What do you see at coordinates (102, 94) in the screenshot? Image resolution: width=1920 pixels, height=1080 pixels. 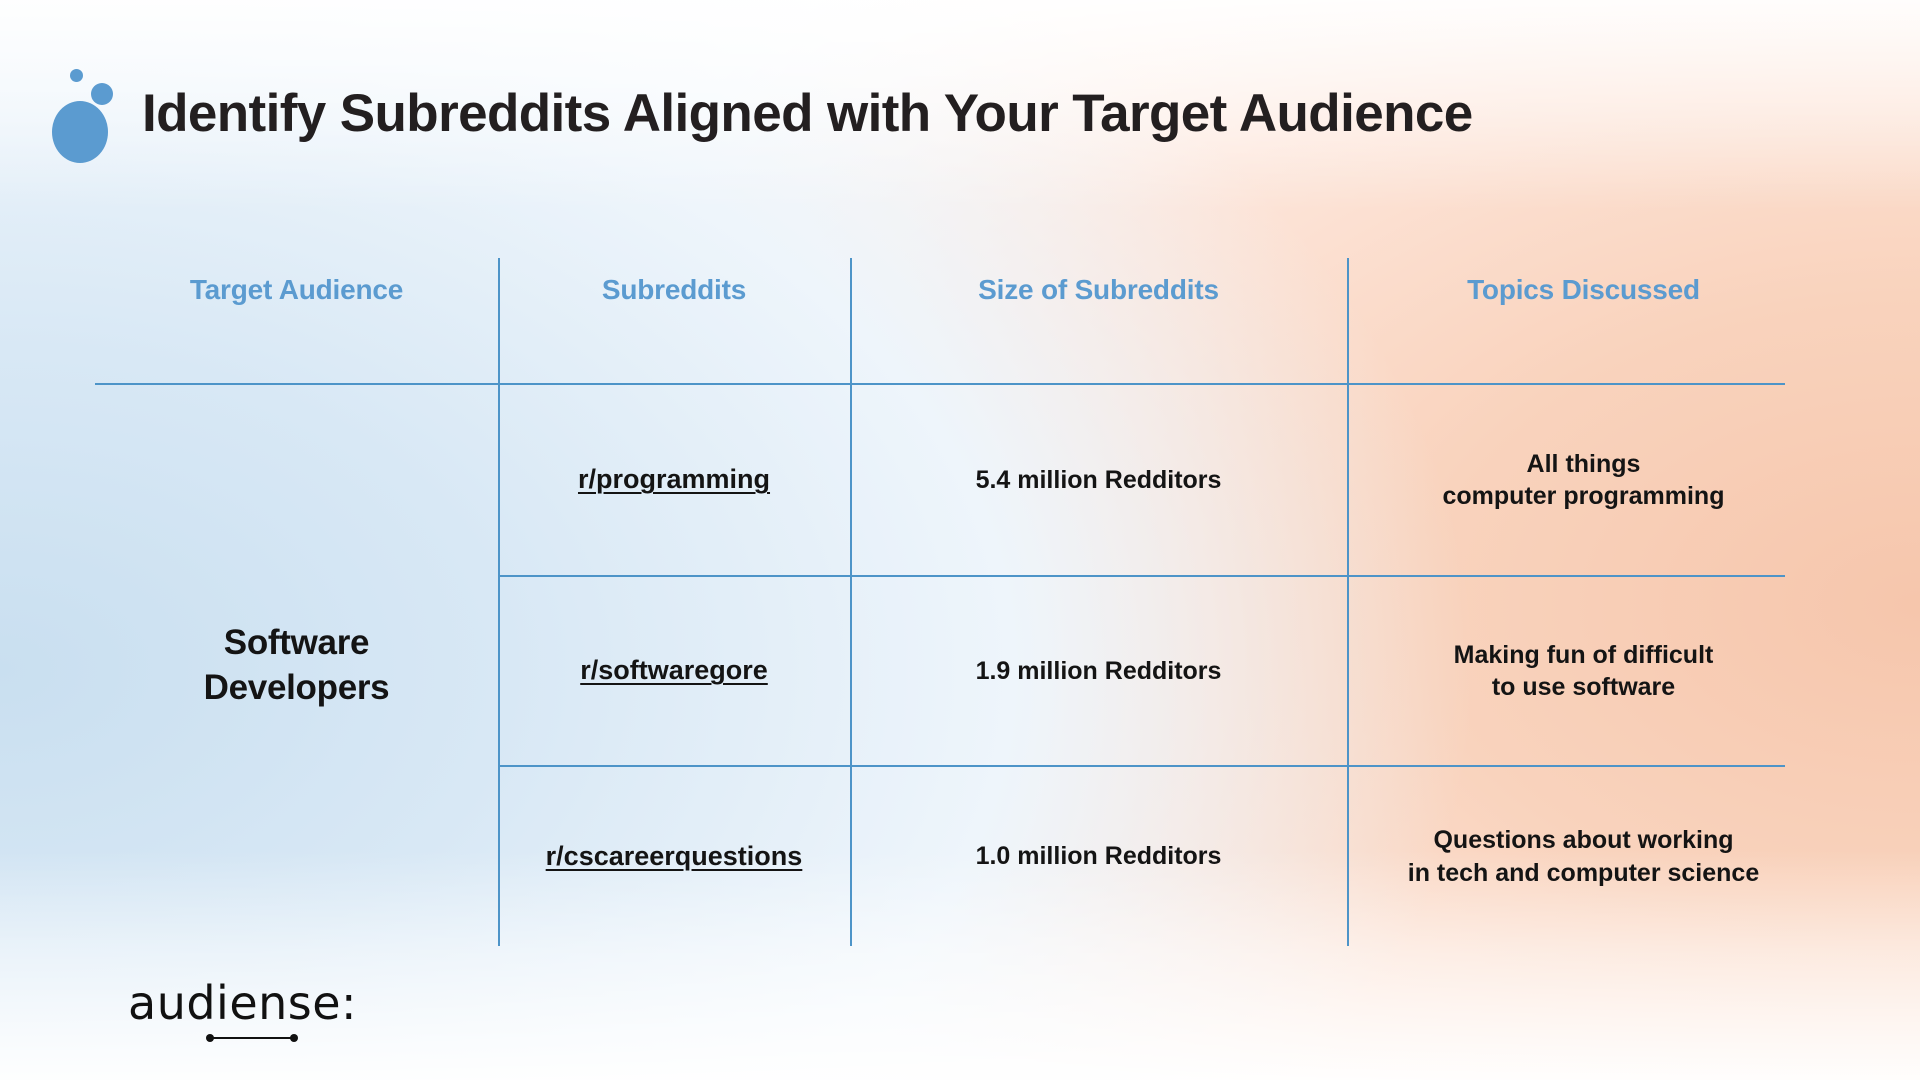 I see `bubble-medium-icon` at bounding box center [102, 94].